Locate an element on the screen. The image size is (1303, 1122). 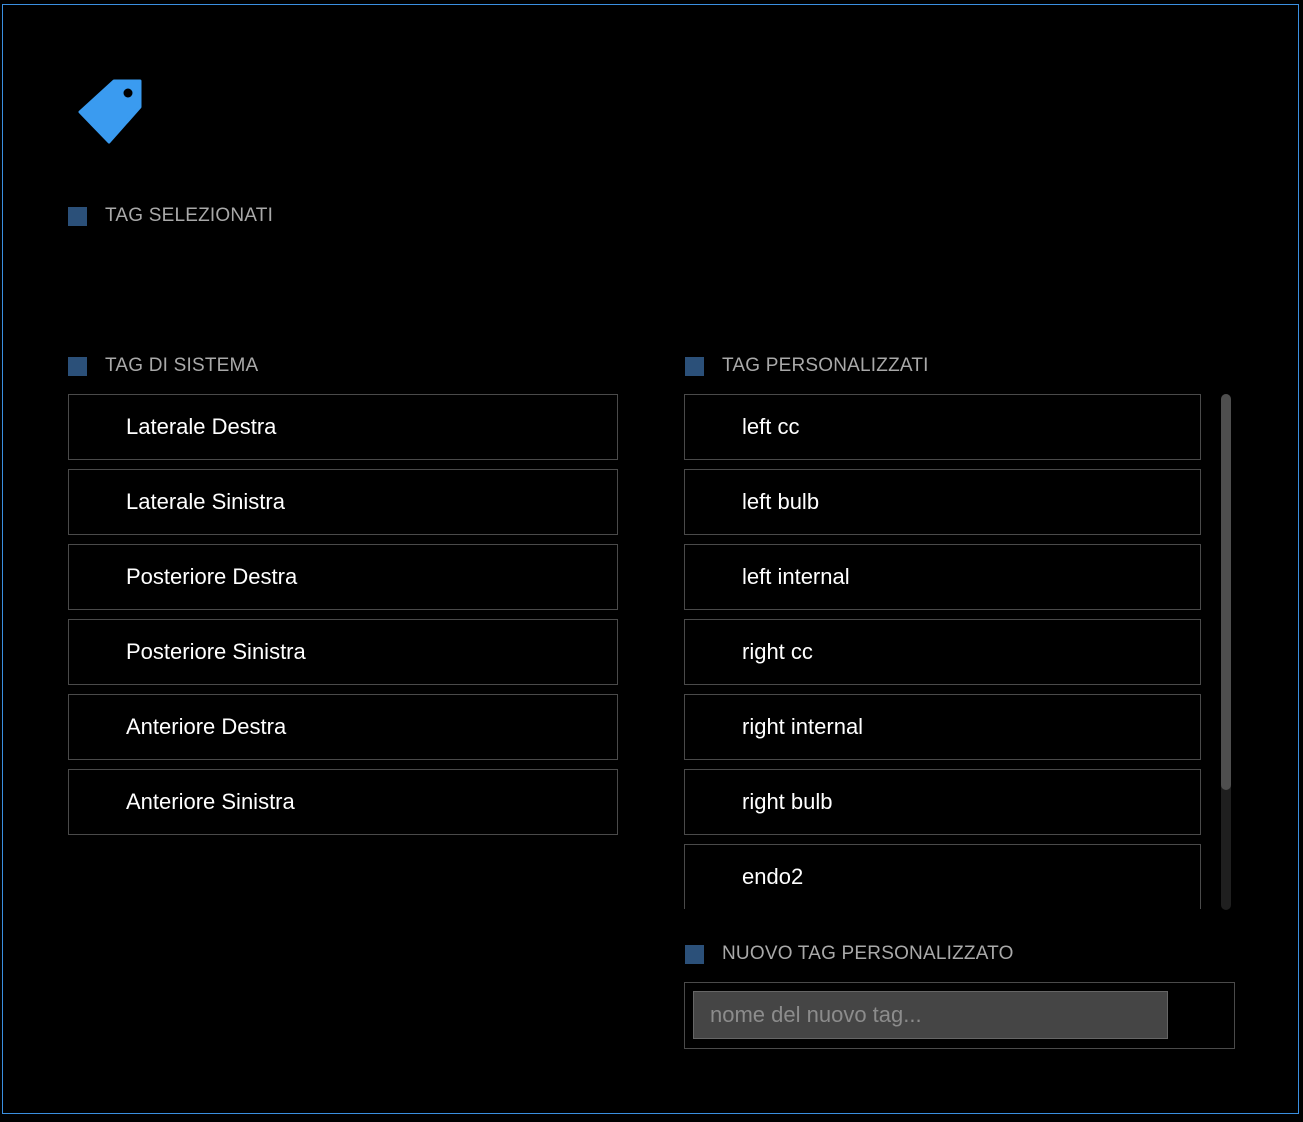
custom-tag-item: right bulb is located at coordinates (942, 802).